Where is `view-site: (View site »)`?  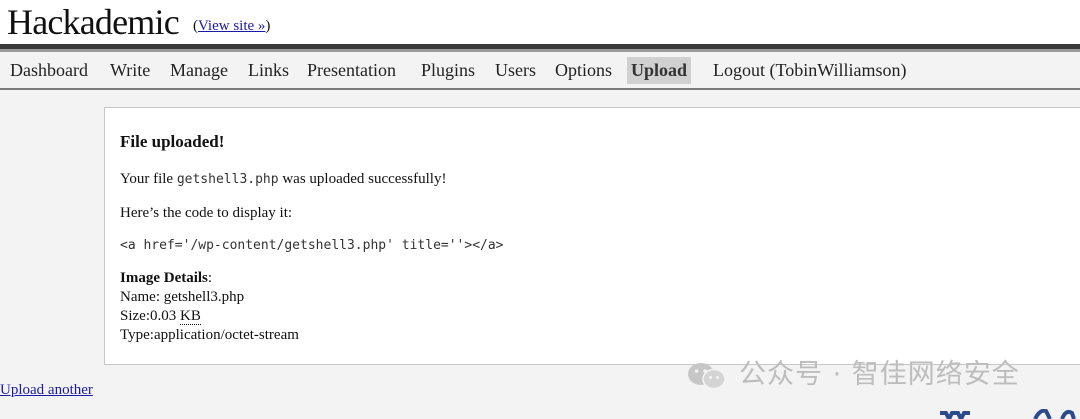
view-site: (View site ») is located at coordinates (231, 26).